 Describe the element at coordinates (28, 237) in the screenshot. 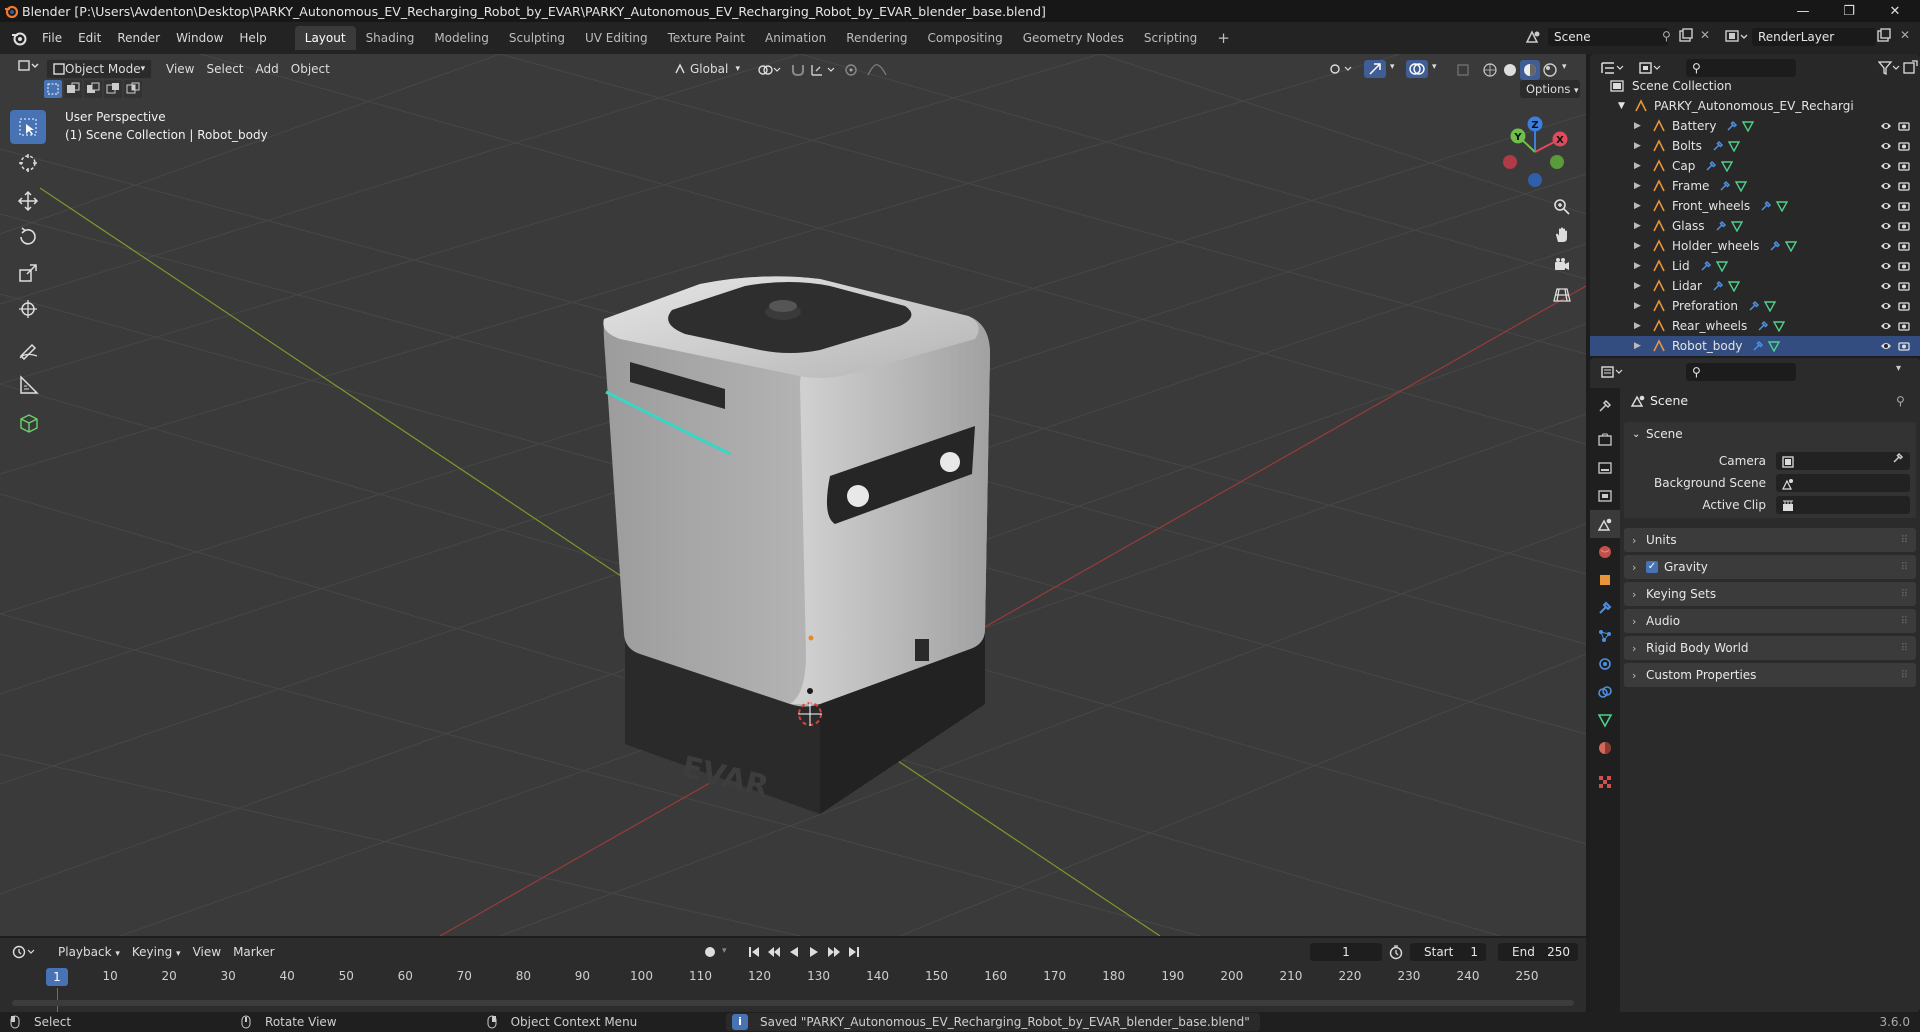

I see `rotate-tool` at that location.